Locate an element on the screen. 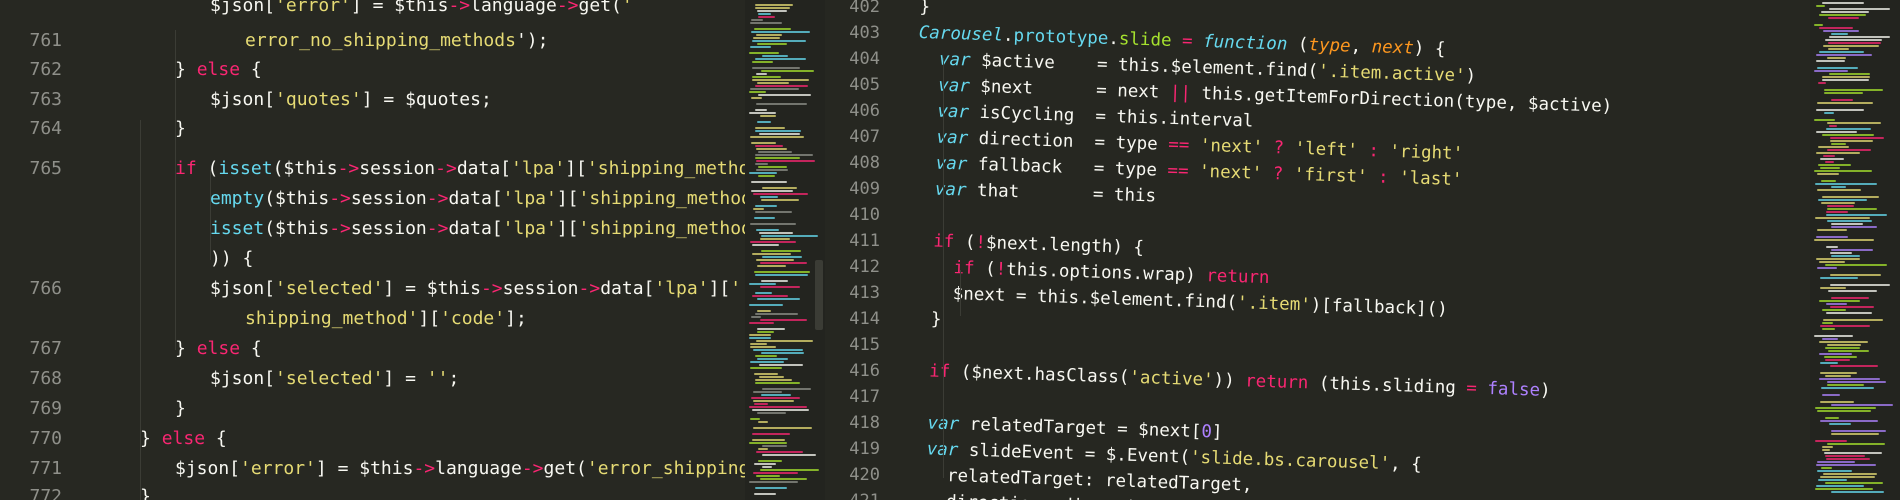 This screenshot has width=1900, height=500. code-token: Carousel is located at coordinates (961, 34).